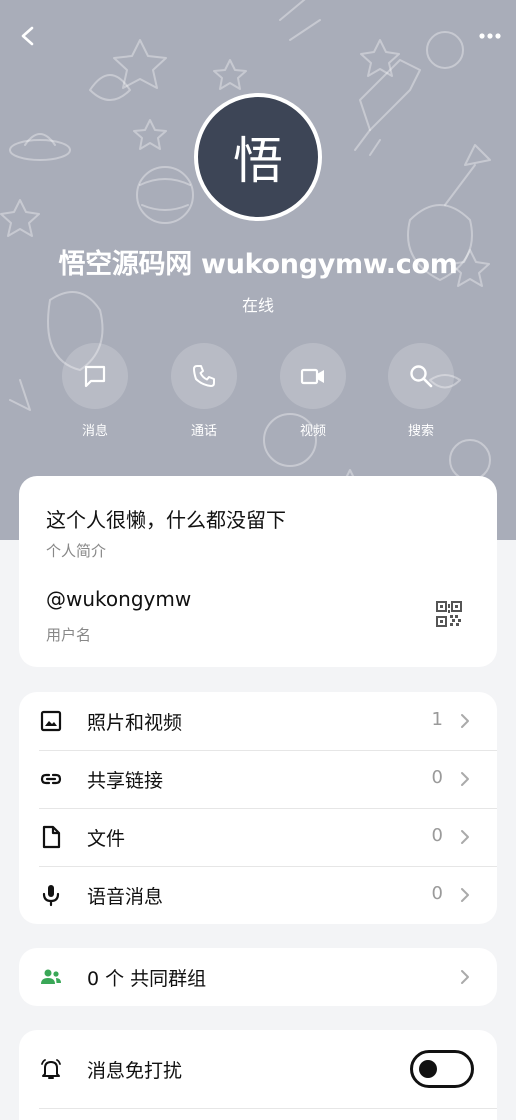 This screenshot has height=1120, width=516. What do you see at coordinates (135, 1071) in the screenshot?
I see `mute-label: 消息免打扰` at bounding box center [135, 1071].